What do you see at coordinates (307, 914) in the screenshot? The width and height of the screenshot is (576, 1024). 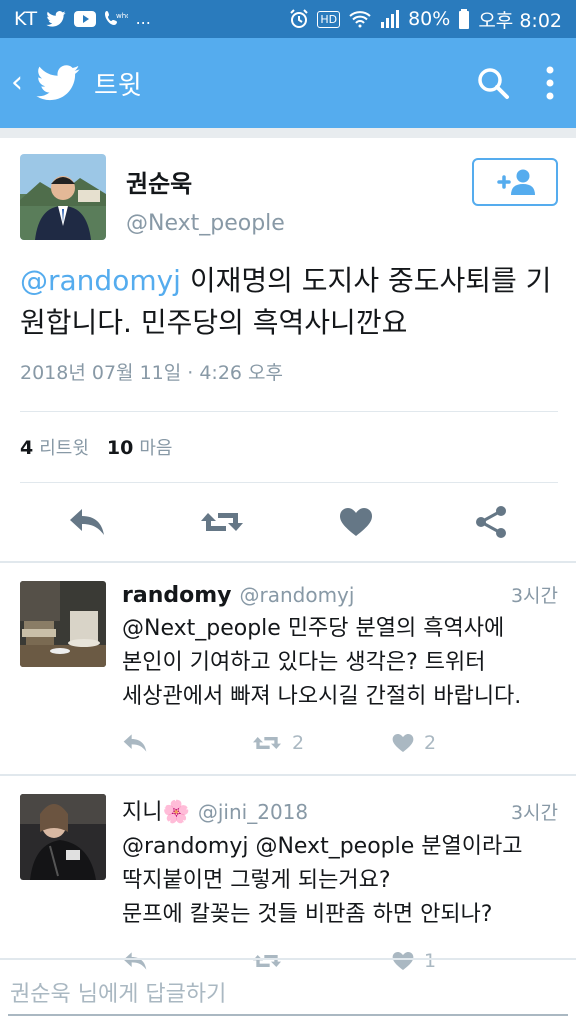 I see `reply-text-line: 문프에 칼꽂는 것들 비판좀 하면 안되나?` at bounding box center [307, 914].